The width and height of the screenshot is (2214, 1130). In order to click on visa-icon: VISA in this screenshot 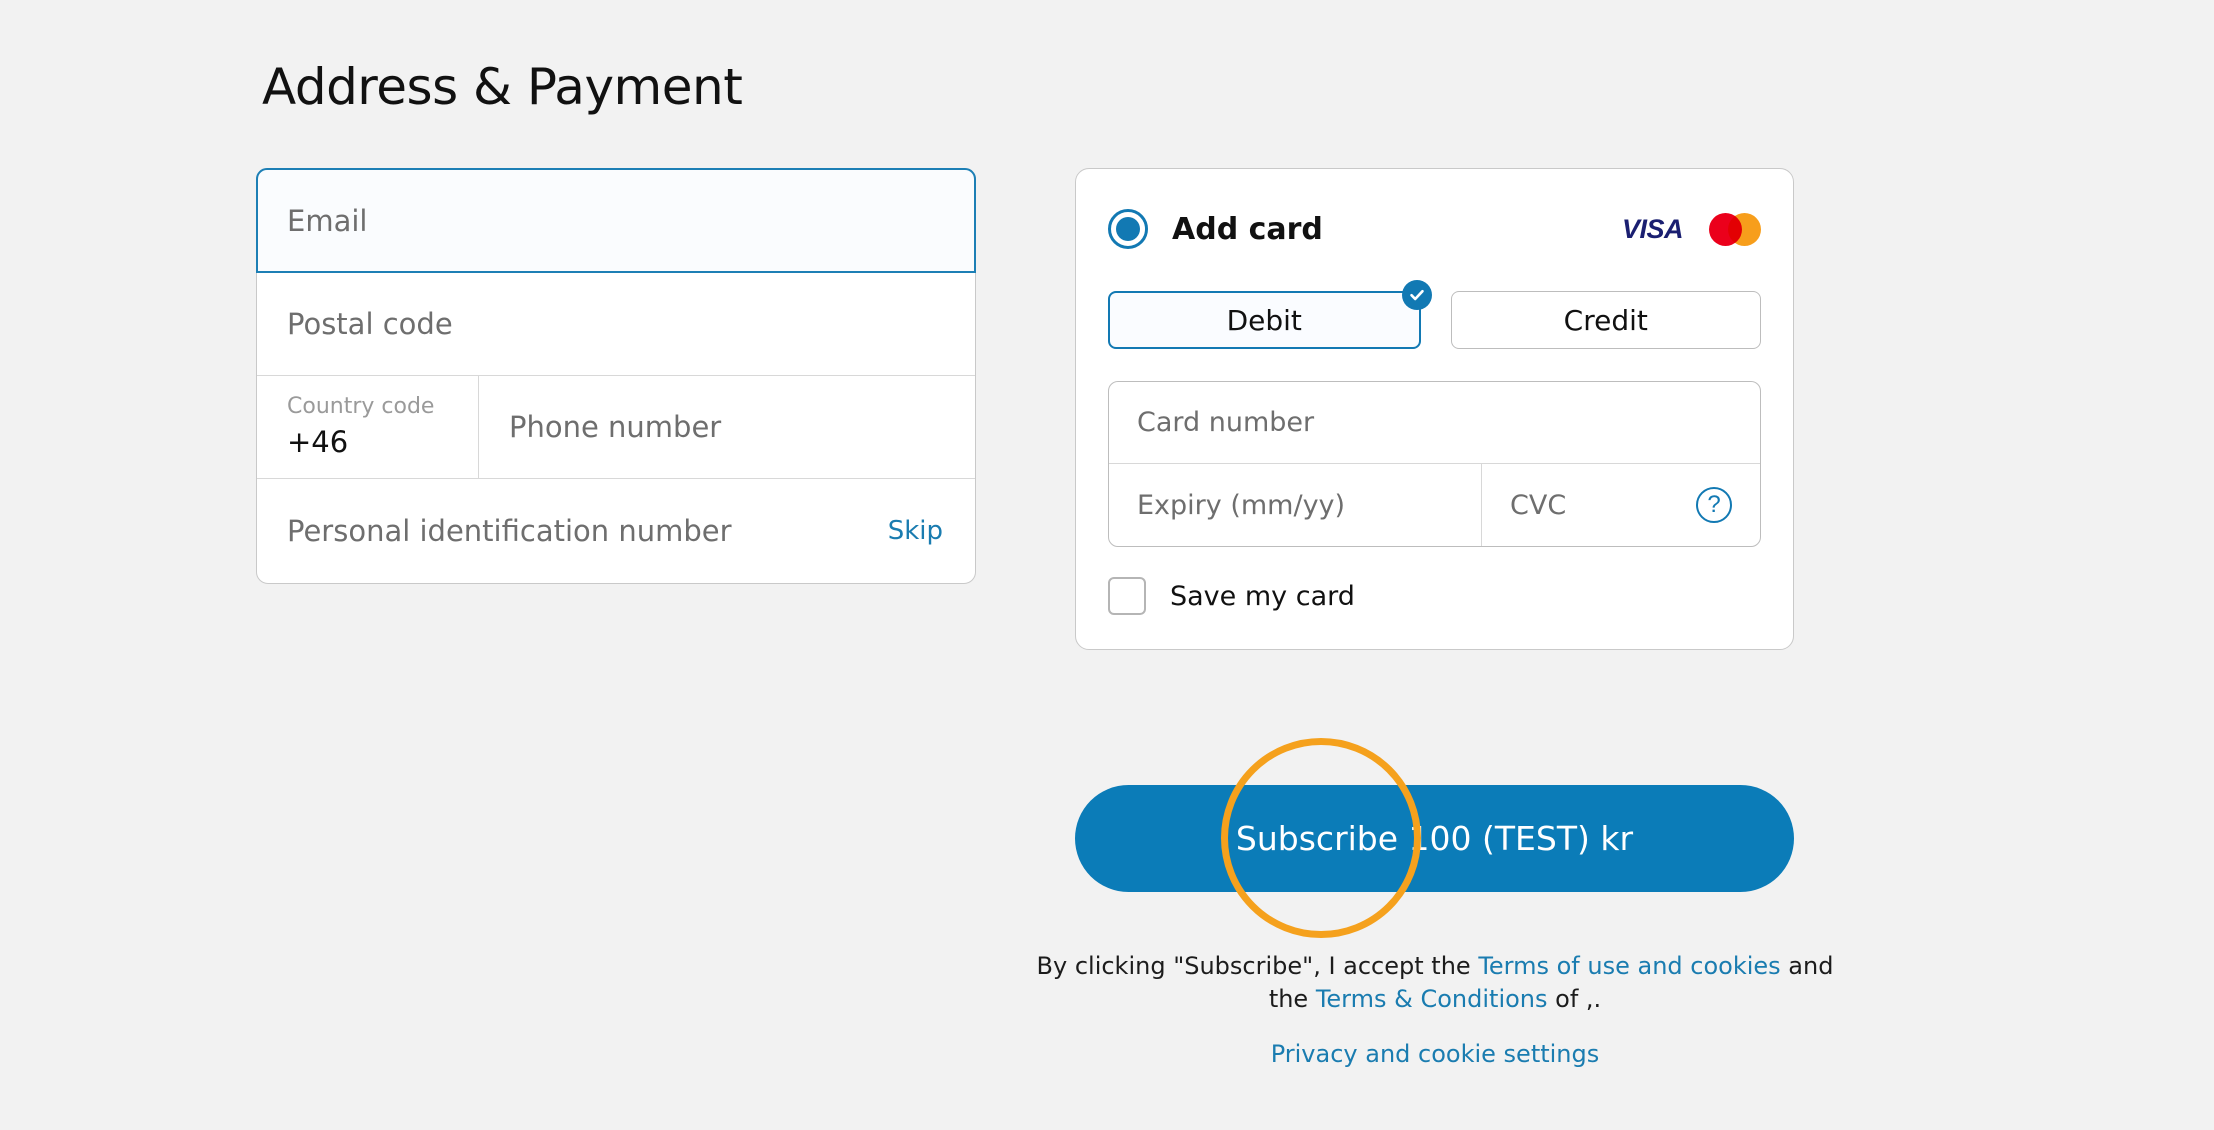, I will do `click(1652, 228)`.